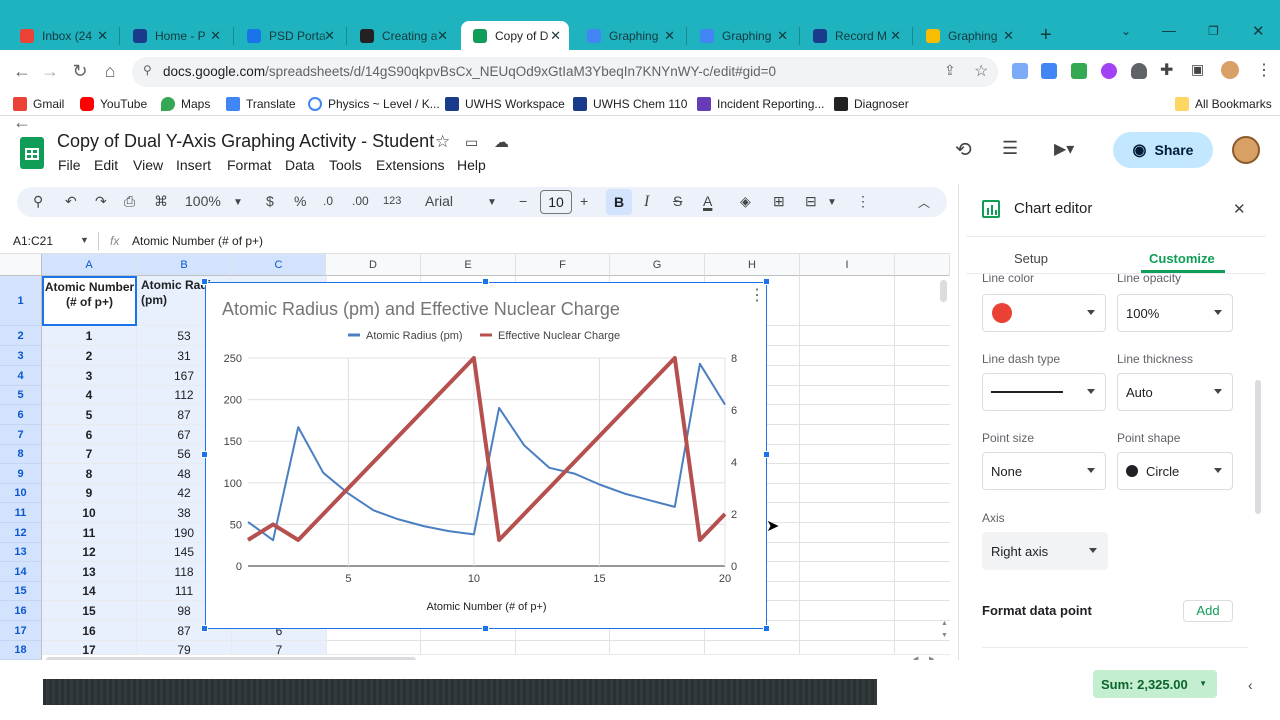 This screenshot has width=1280, height=720. I want to click on tab-customize: Customize, so click(1182, 258).